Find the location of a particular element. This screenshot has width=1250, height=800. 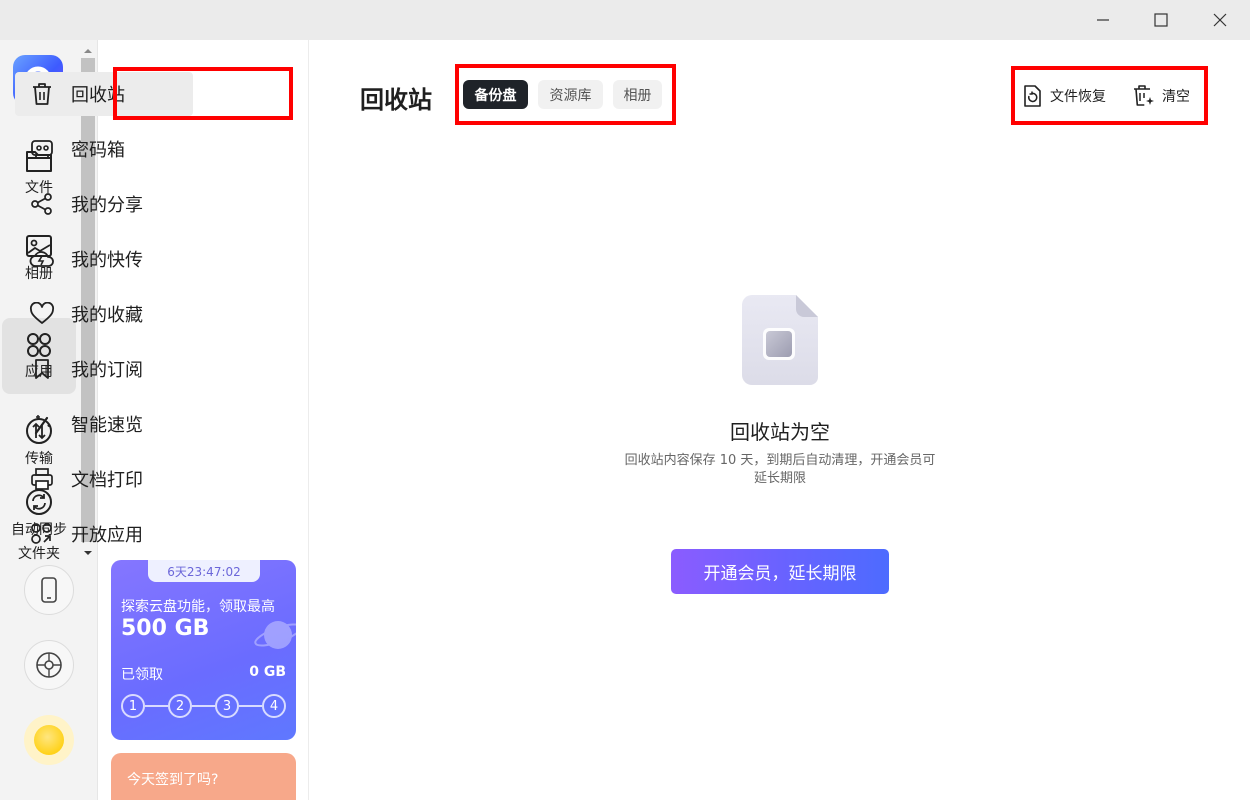

nav-item-favorites: 我的收藏 is located at coordinates (104, 314).